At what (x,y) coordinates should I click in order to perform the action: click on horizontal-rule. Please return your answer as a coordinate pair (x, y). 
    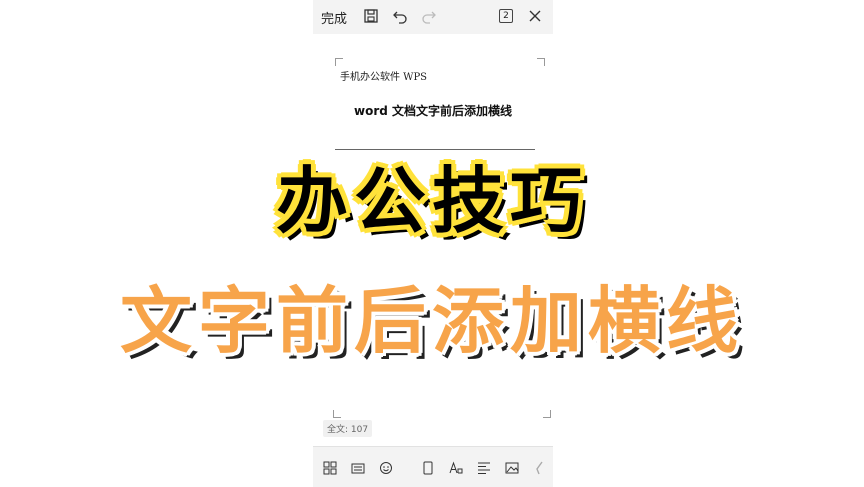
    Looking at the image, I should click on (435, 149).